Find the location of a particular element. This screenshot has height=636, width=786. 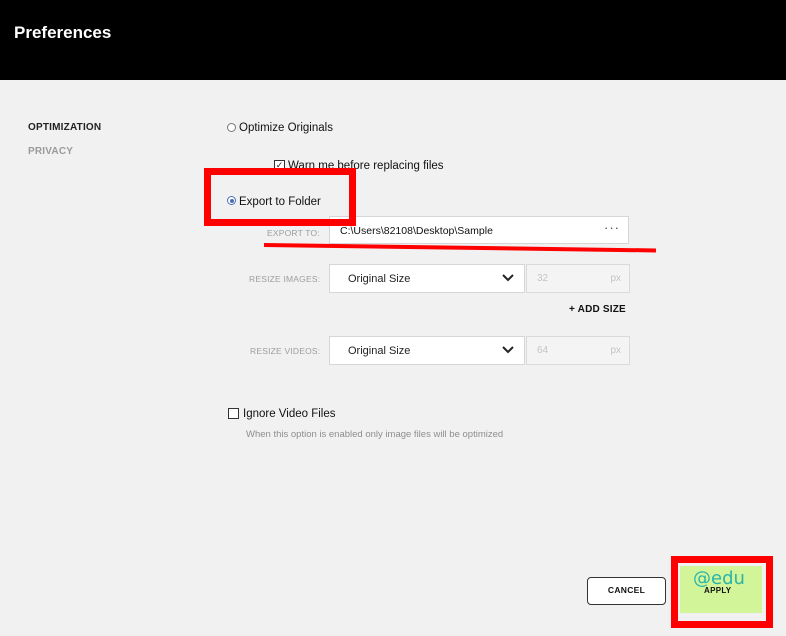

resize-images-value: Original Size is located at coordinates (379, 279).